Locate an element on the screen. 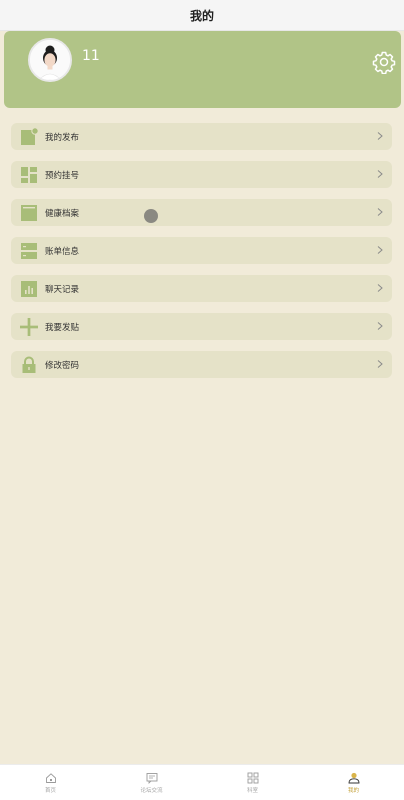 The height and width of the screenshot is (800, 404). avatar is located at coordinates (50, 60).